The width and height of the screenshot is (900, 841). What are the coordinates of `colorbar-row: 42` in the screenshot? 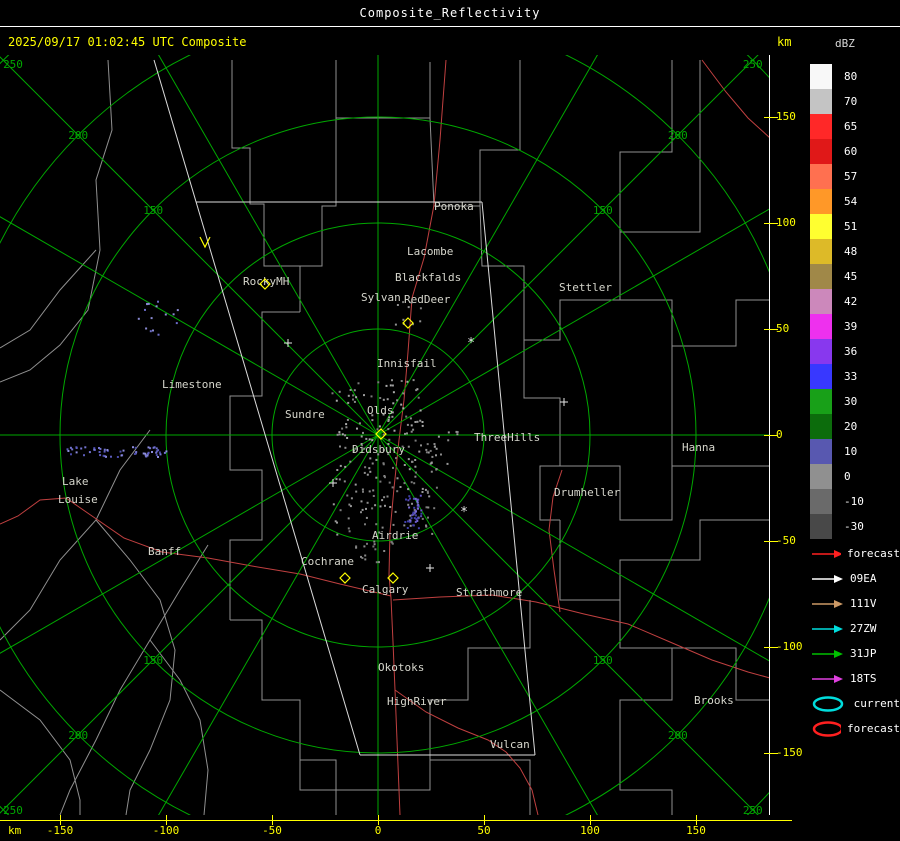 It's located at (855, 301).